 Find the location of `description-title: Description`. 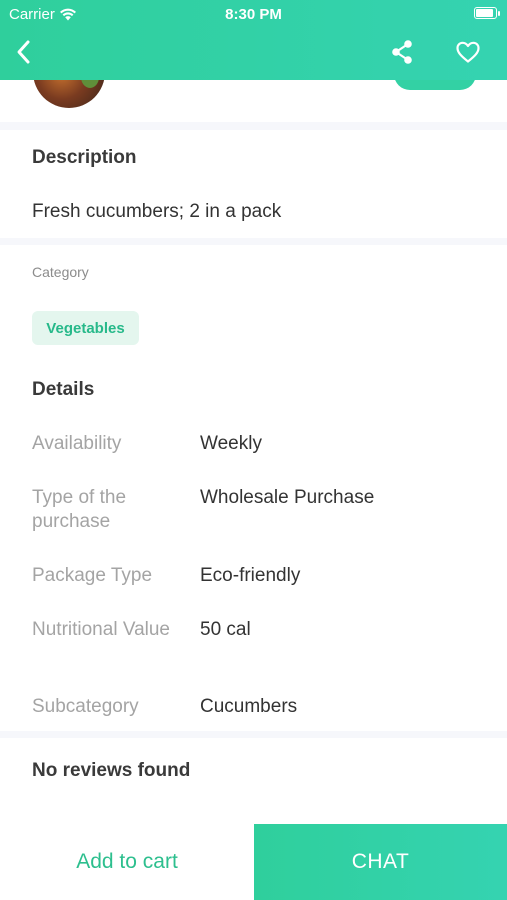

description-title: Description is located at coordinates (84, 157).